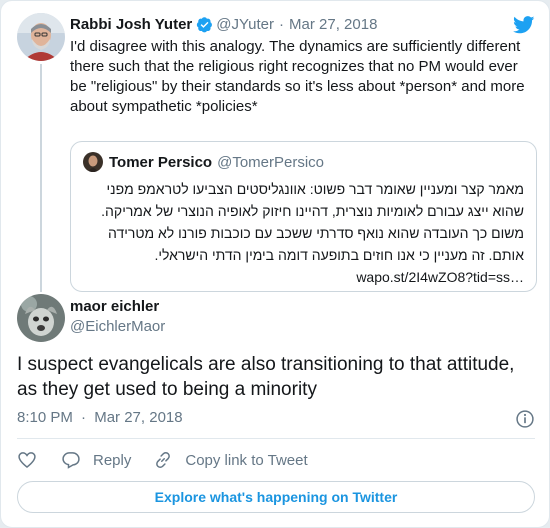 This screenshot has width=550, height=528. I want to click on copy-link-label: Copy link to Tweet, so click(246, 460).